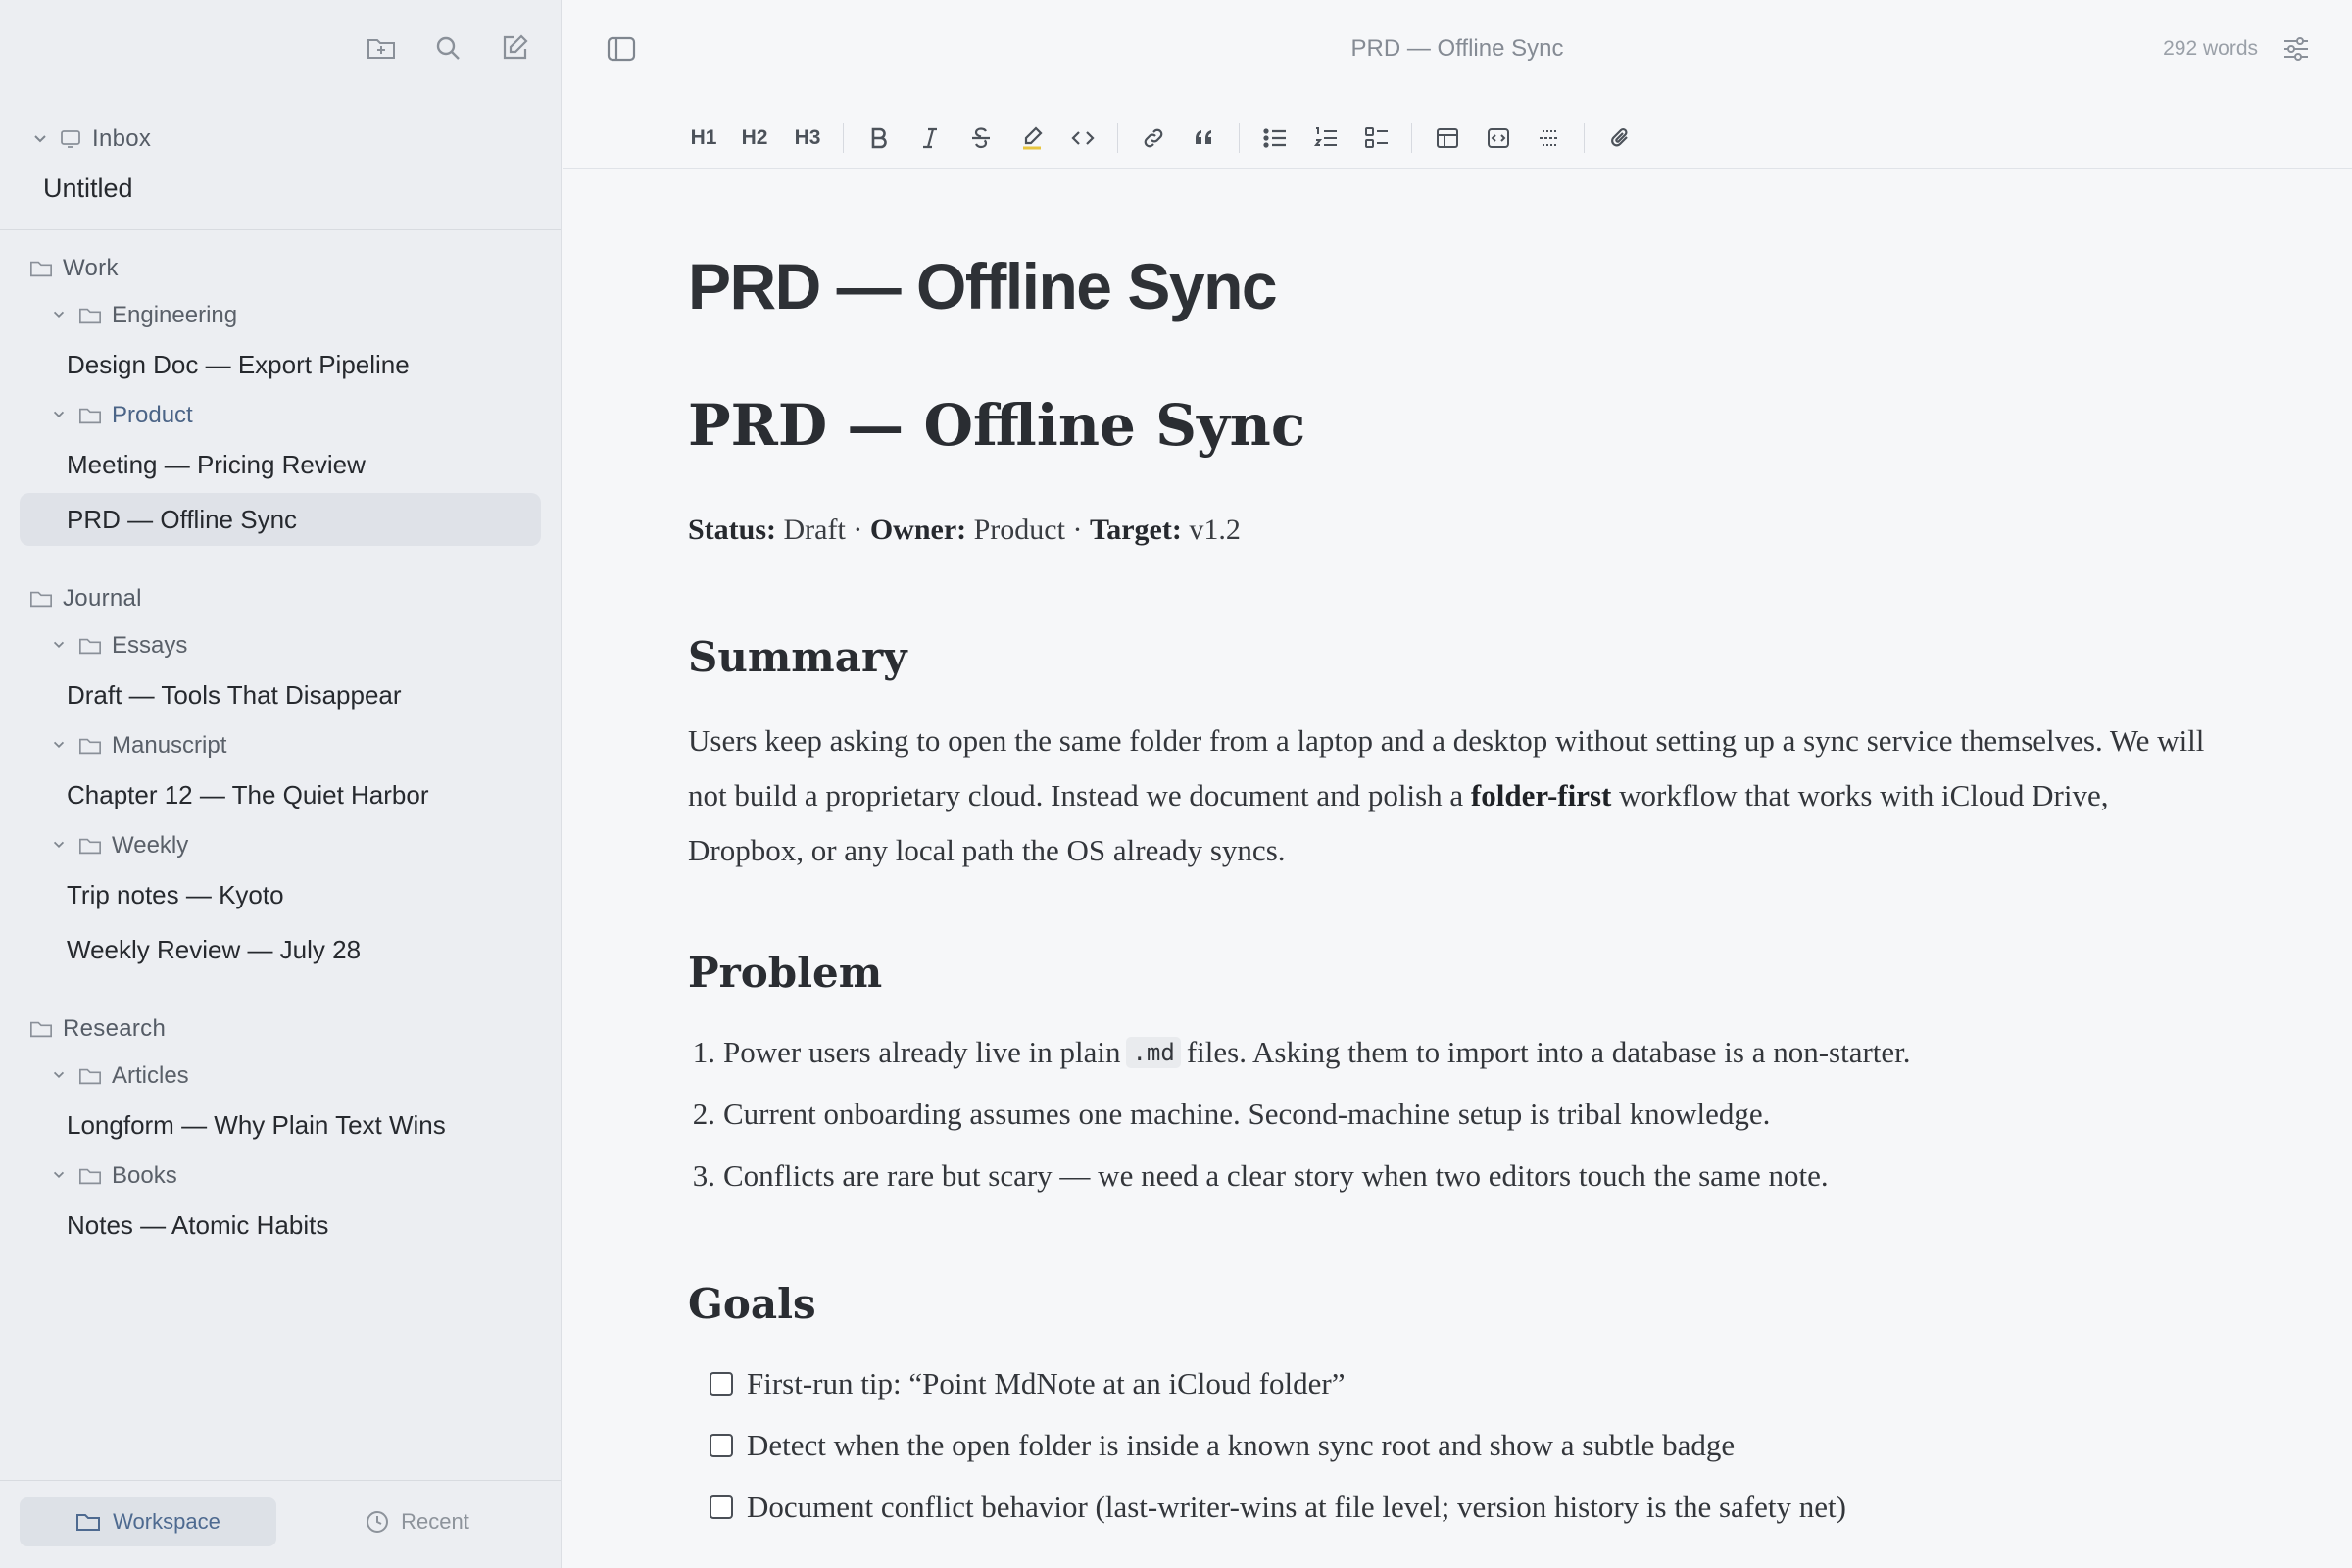 The image size is (2352, 1568). Describe the element at coordinates (997, 425) in the screenshot. I see `document-h1: PRD — Offline Sync` at that location.